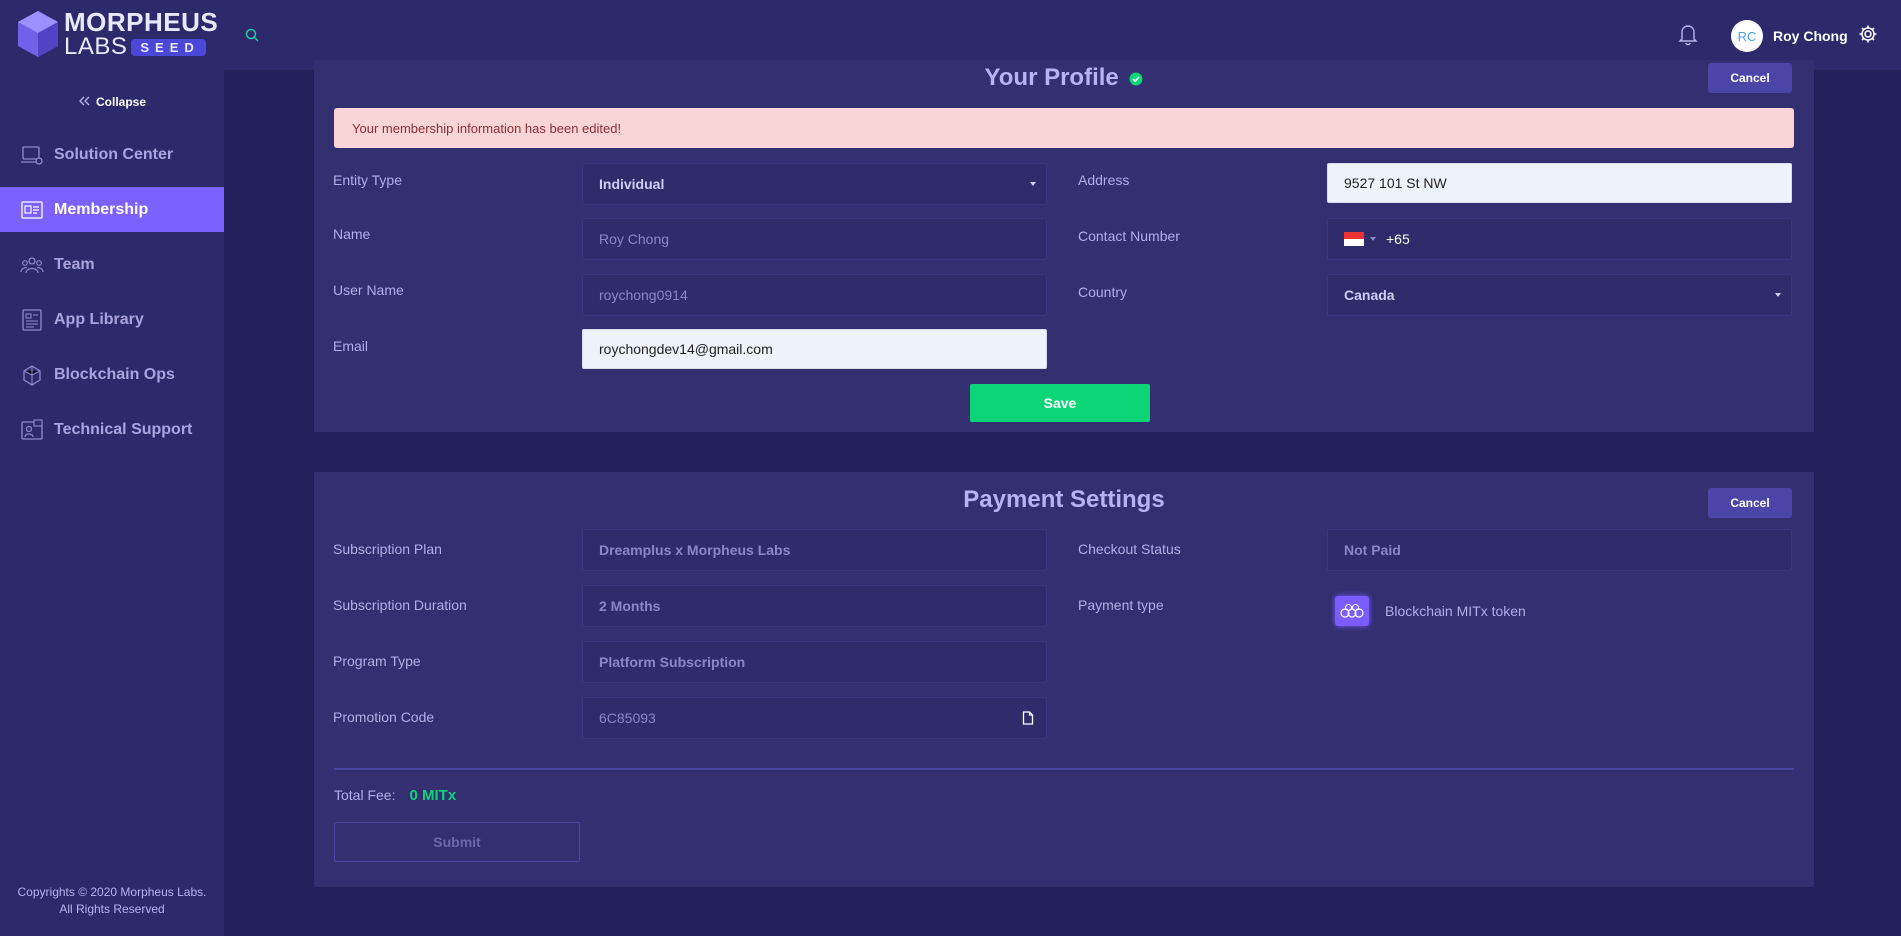 This screenshot has height=936, width=1901. What do you see at coordinates (101, 209) in the screenshot?
I see `sidebar-item-label: Membership` at bounding box center [101, 209].